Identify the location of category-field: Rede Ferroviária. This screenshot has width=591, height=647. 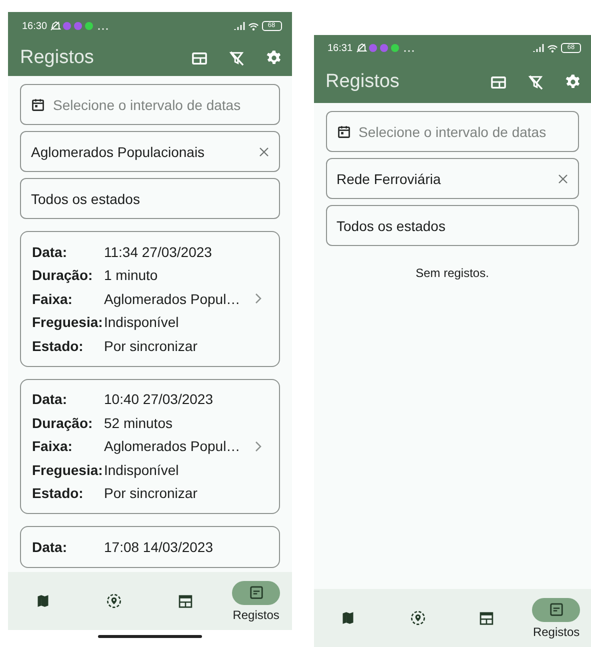
(452, 178).